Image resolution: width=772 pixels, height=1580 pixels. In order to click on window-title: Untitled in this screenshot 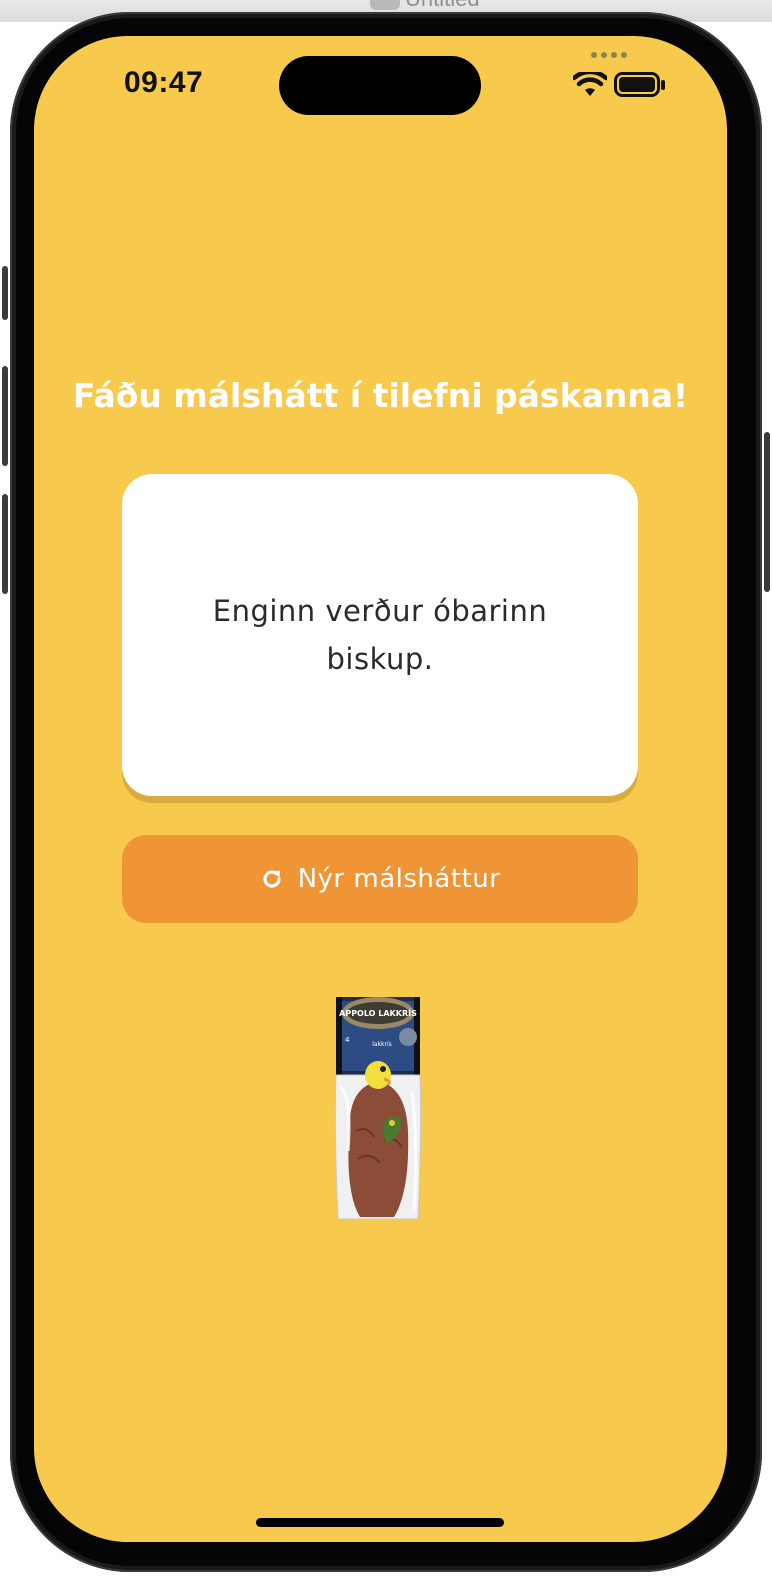, I will do `click(442, 6)`.